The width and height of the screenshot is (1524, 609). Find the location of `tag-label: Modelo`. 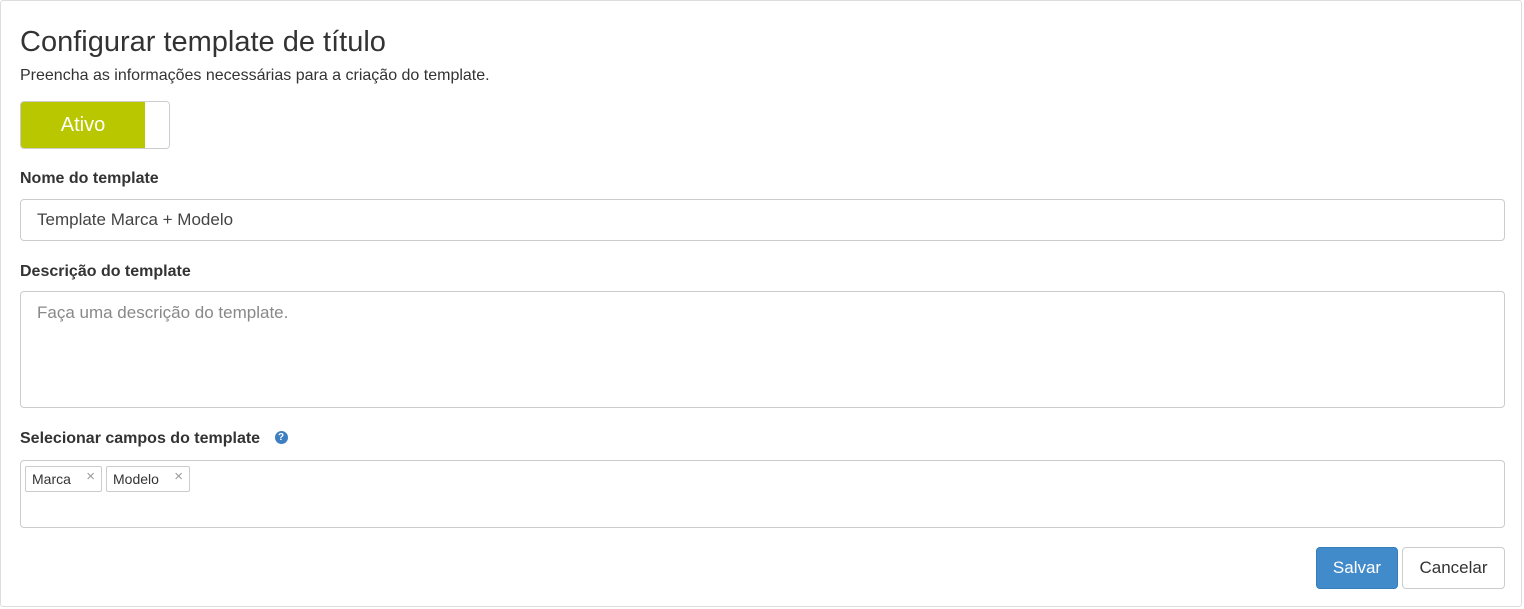

tag-label: Modelo is located at coordinates (136, 479).